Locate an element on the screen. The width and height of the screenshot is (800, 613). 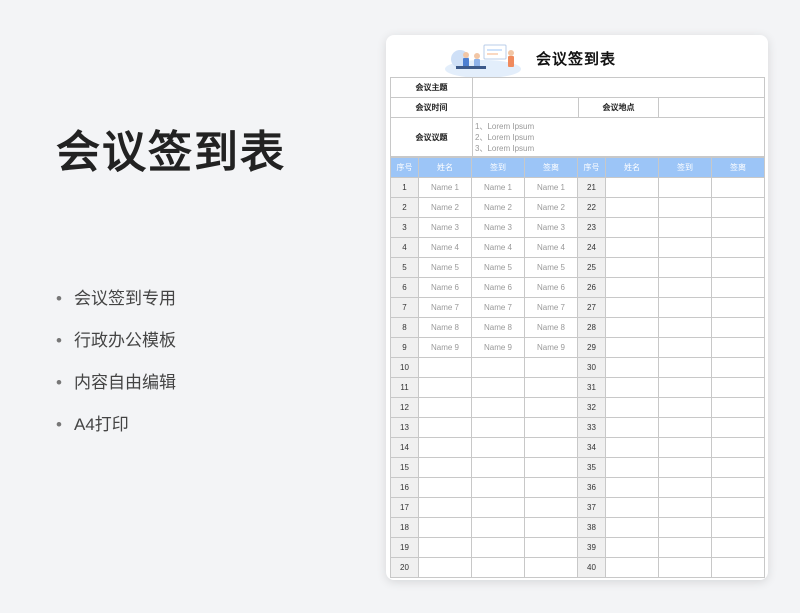
place-field is located at coordinates (711, 107).